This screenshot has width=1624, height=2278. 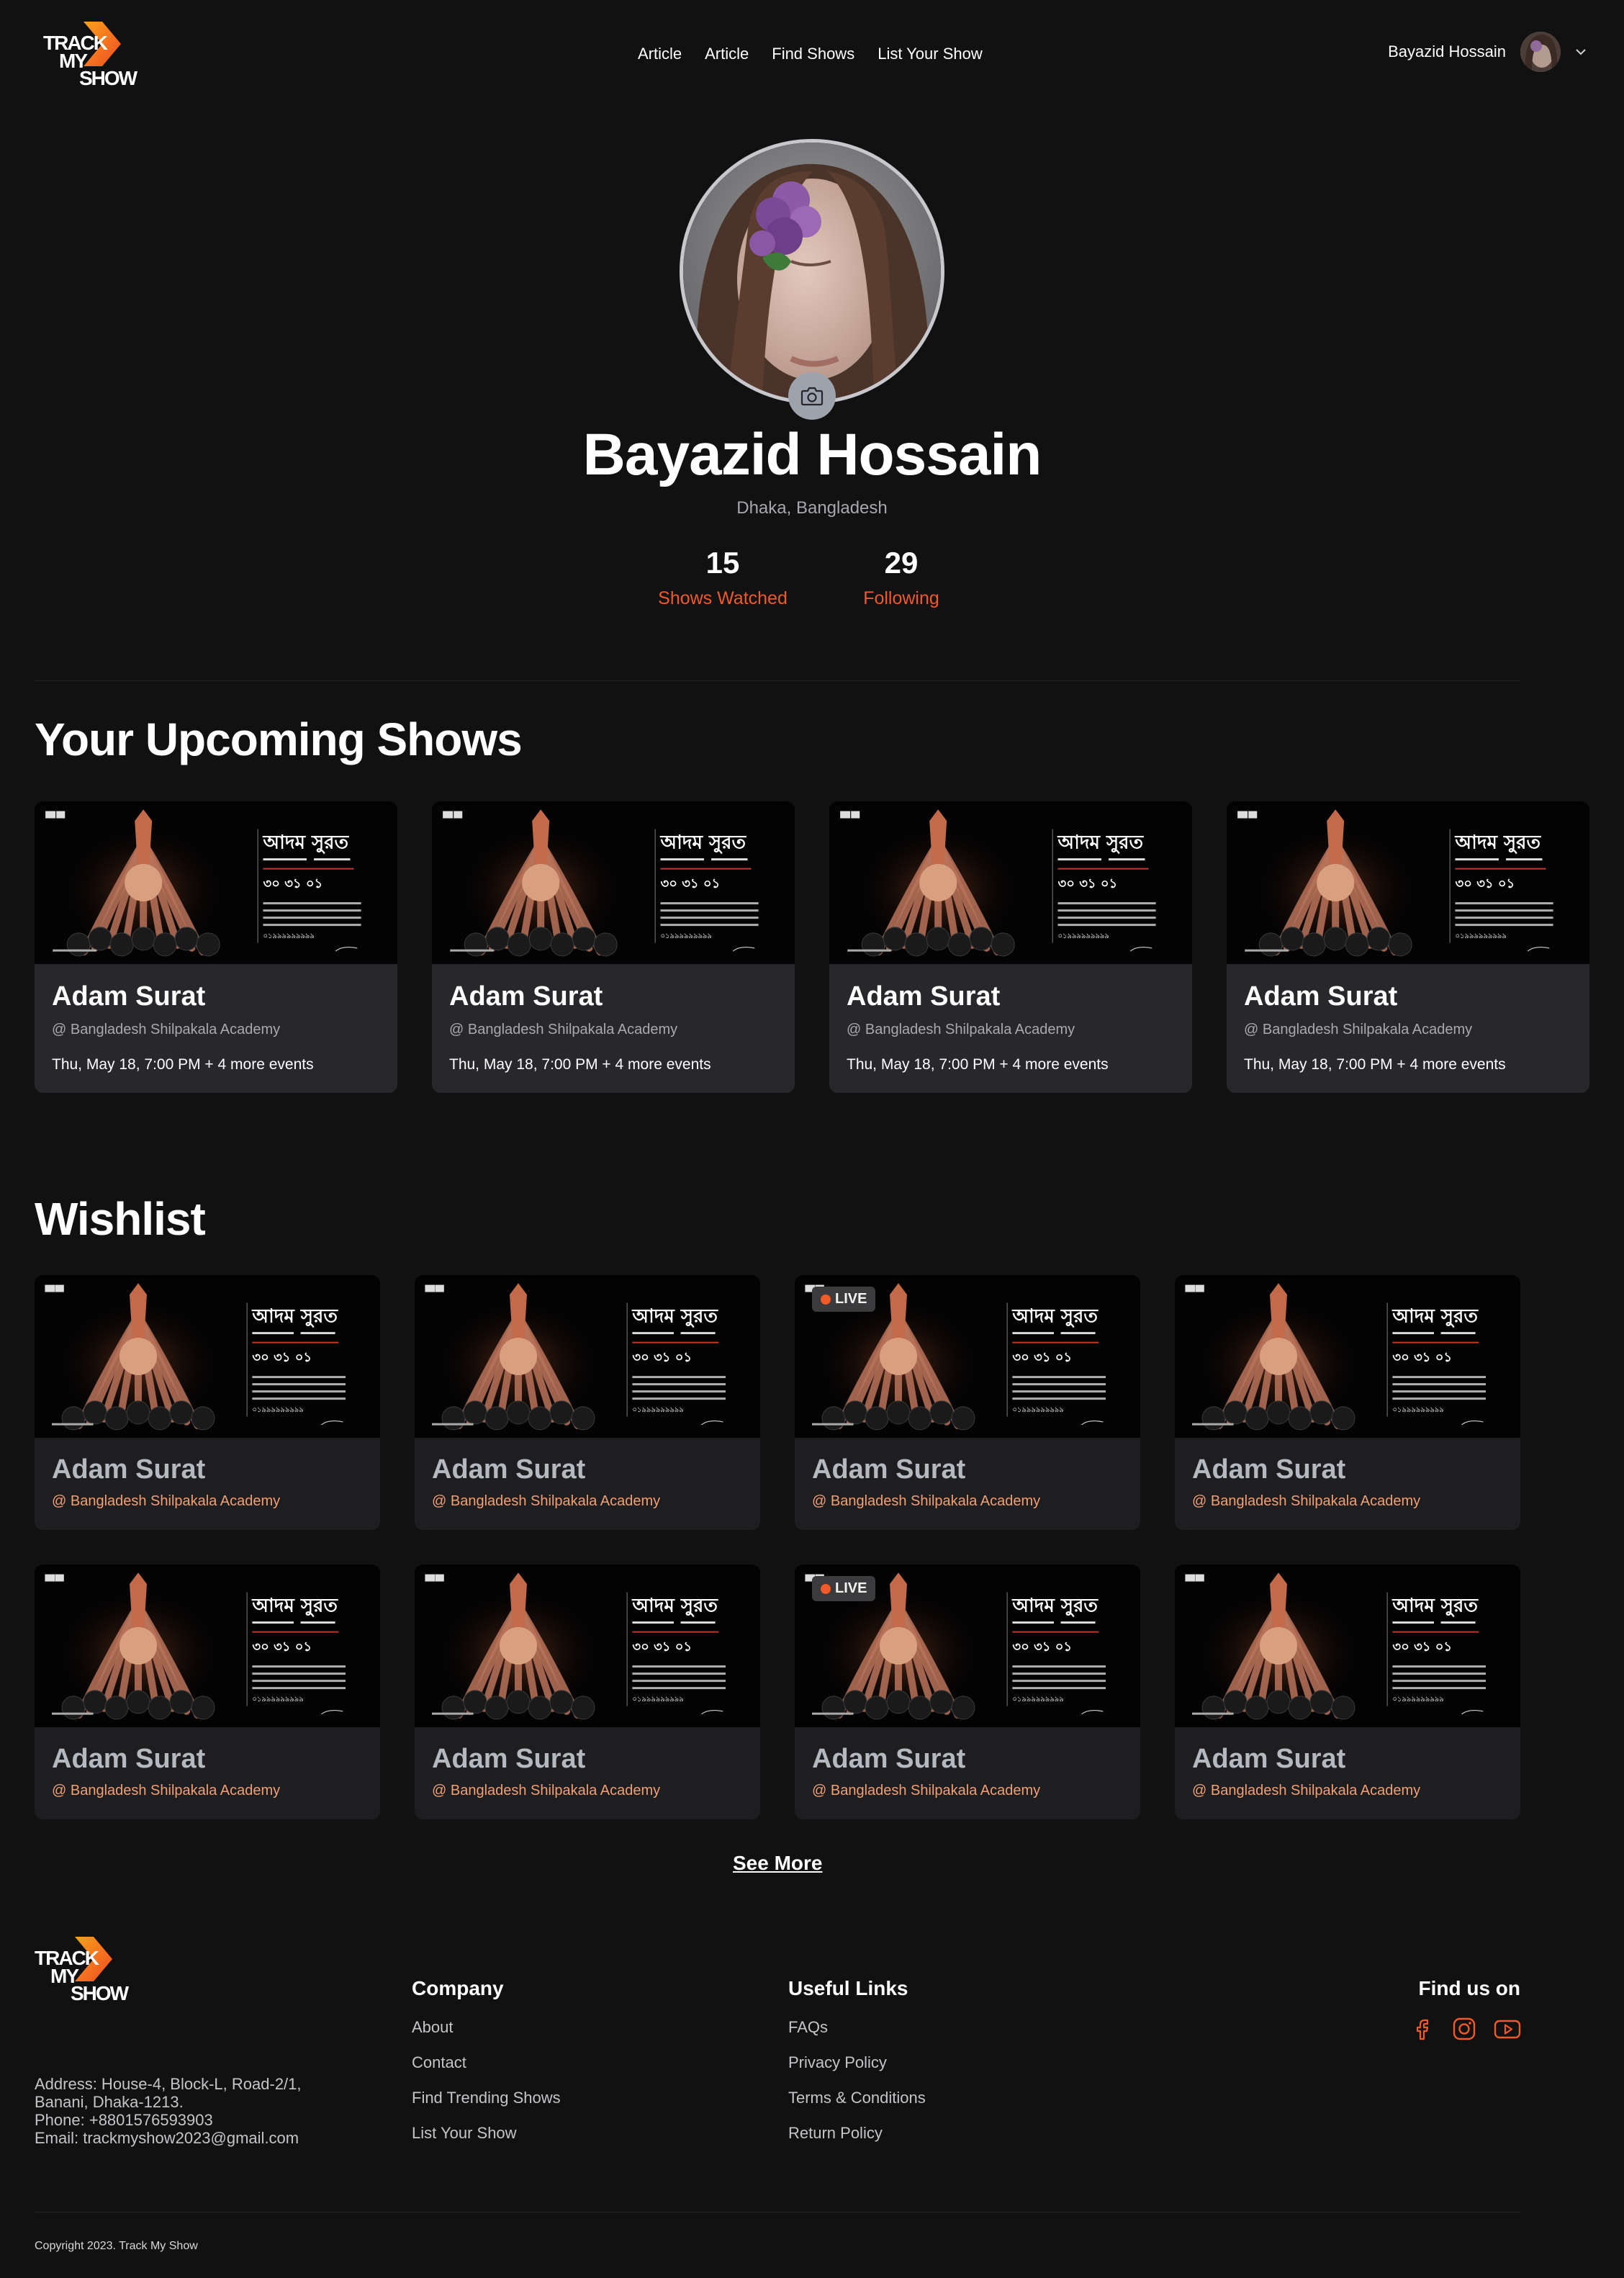 What do you see at coordinates (826, 1299) in the screenshot?
I see `live-dot-icon` at bounding box center [826, 1299].